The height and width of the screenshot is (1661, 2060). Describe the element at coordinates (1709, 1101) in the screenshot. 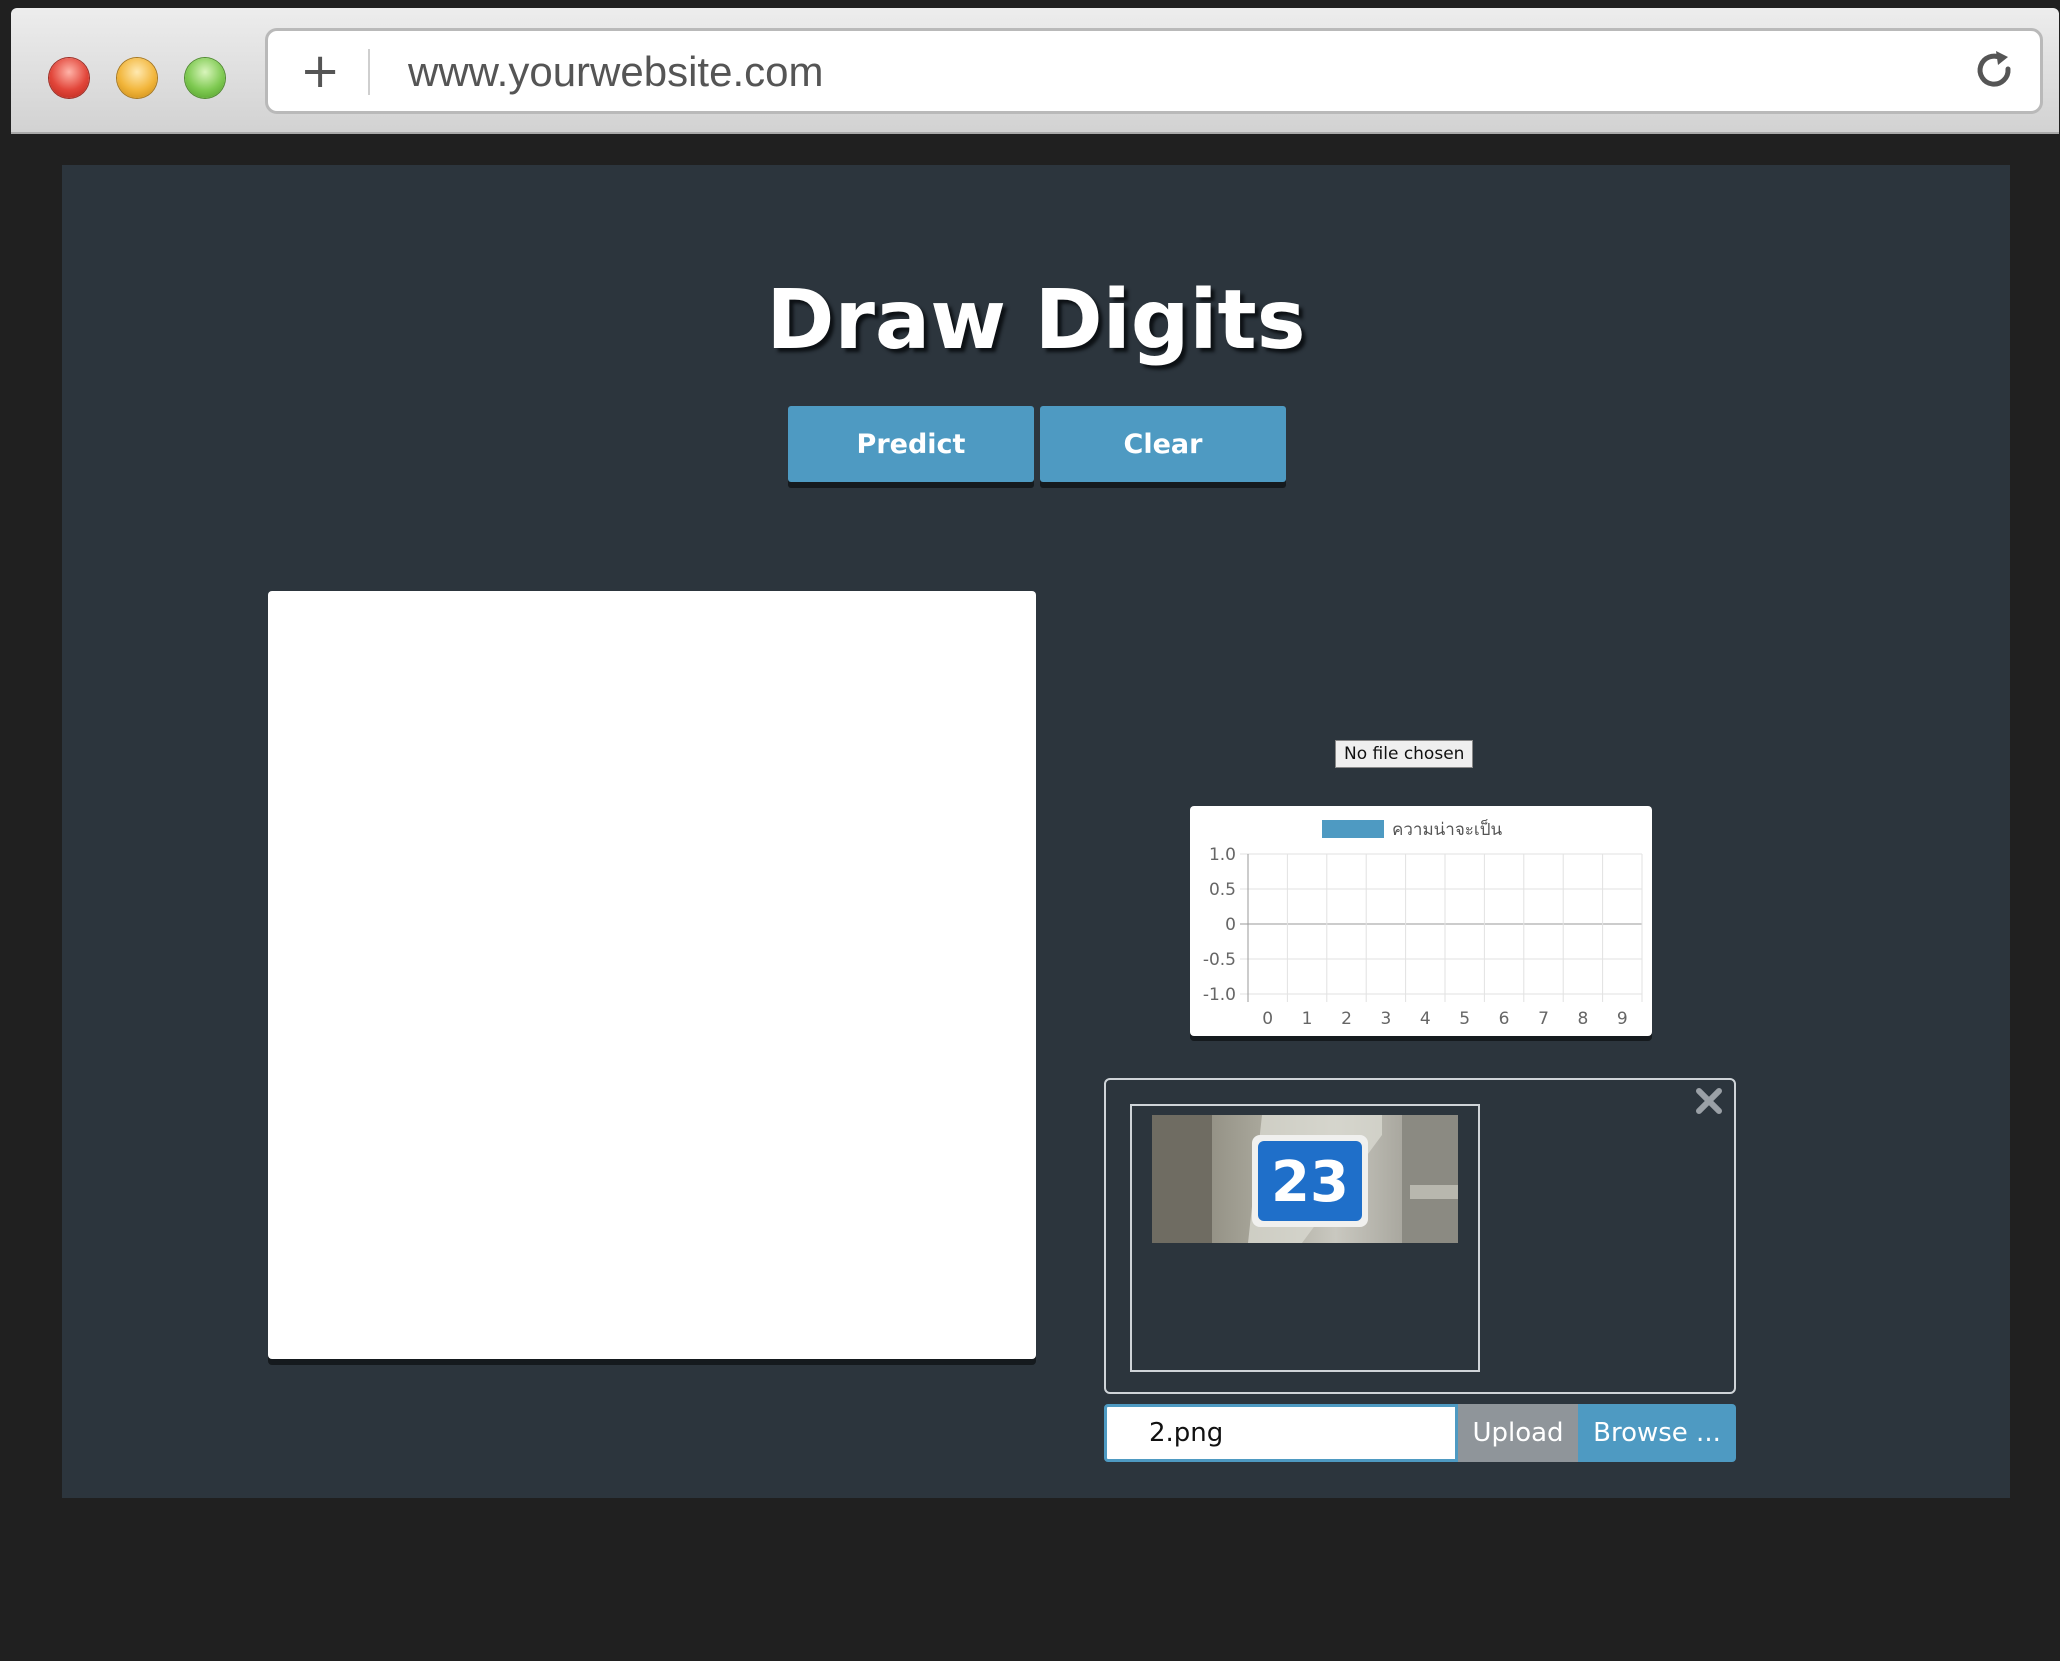

I see `close-icon` at that location.